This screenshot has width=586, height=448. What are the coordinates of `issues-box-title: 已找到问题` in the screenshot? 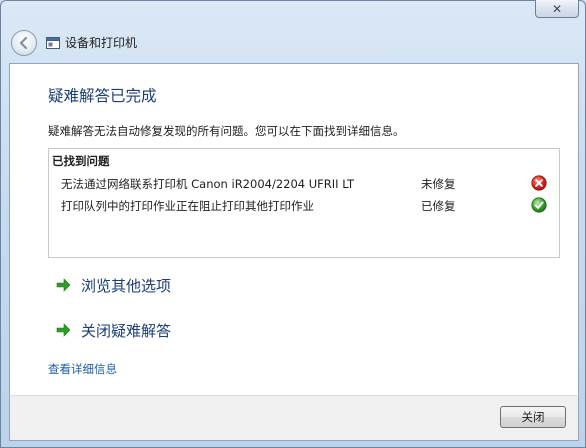 It's located at (81, 161).